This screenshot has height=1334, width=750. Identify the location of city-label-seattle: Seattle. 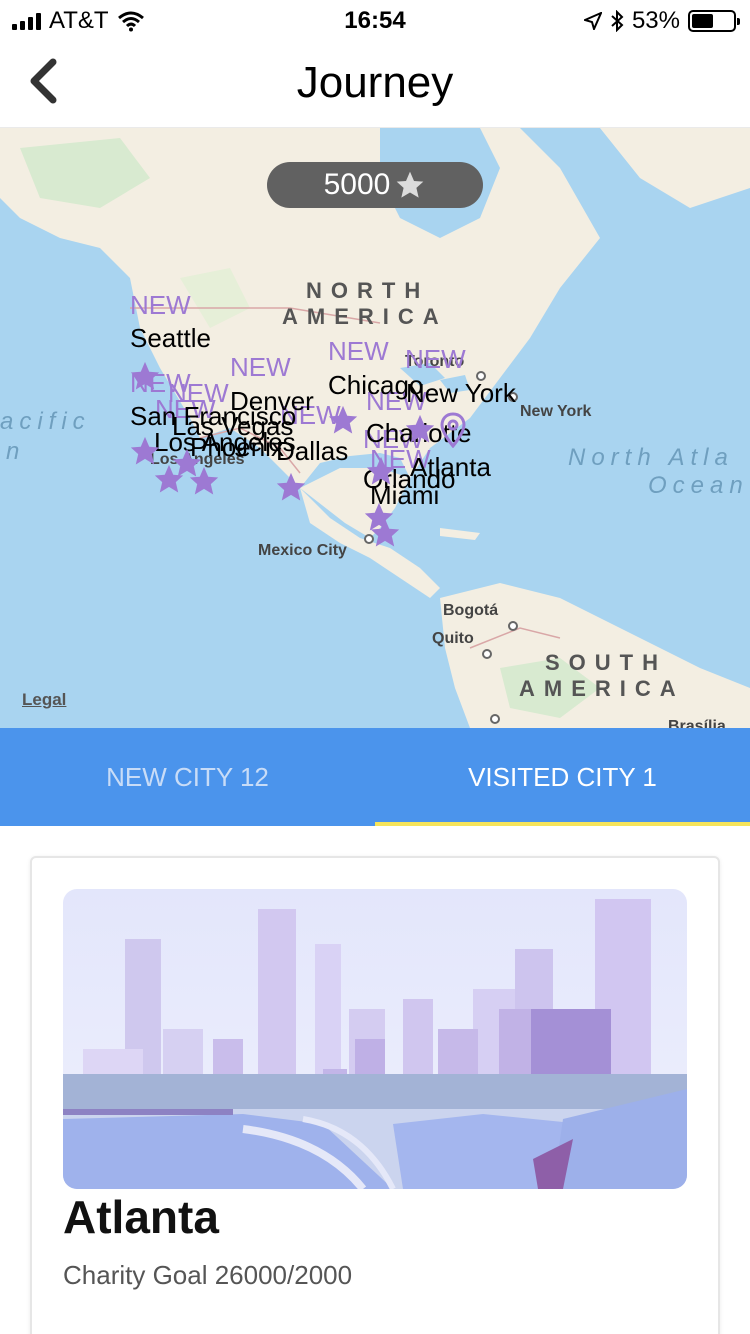
(170, 338).